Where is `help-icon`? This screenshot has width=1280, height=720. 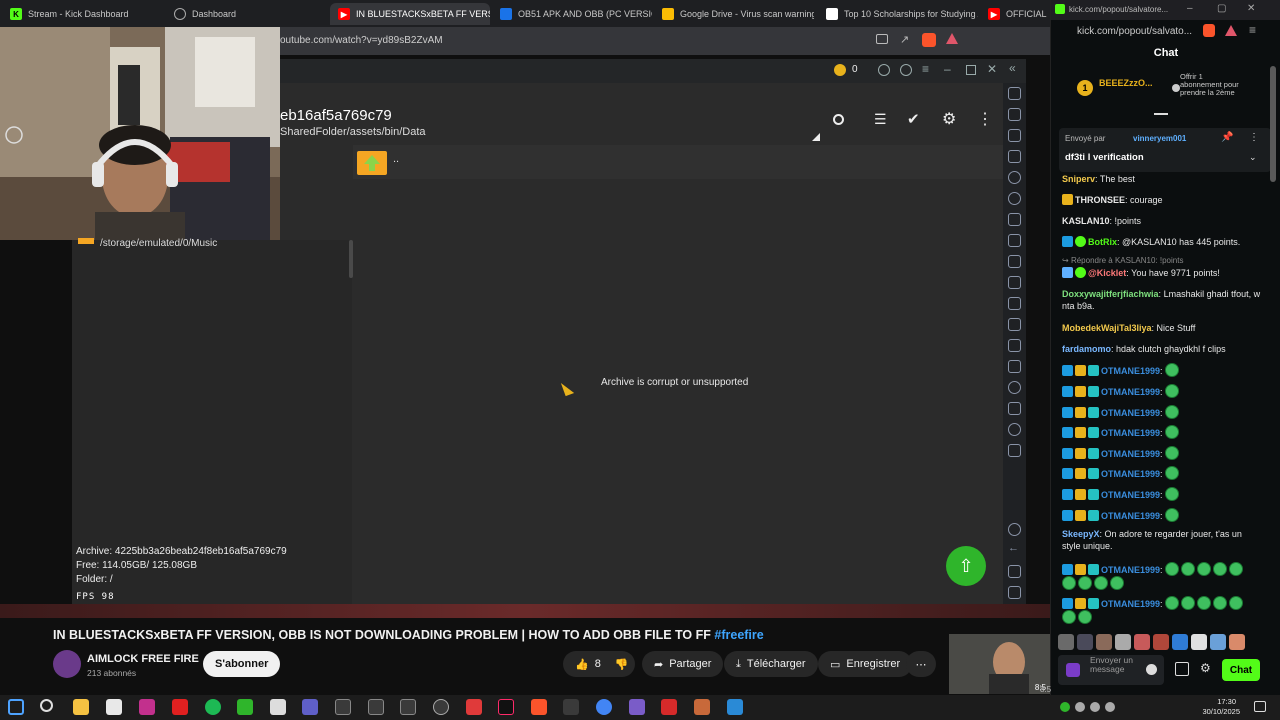
help-icon is located at coordinates (906, 70).